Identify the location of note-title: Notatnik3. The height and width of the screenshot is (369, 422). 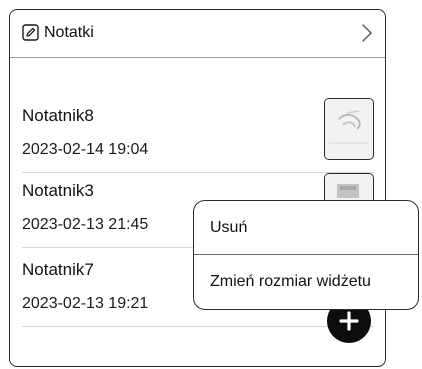
(58, 190).